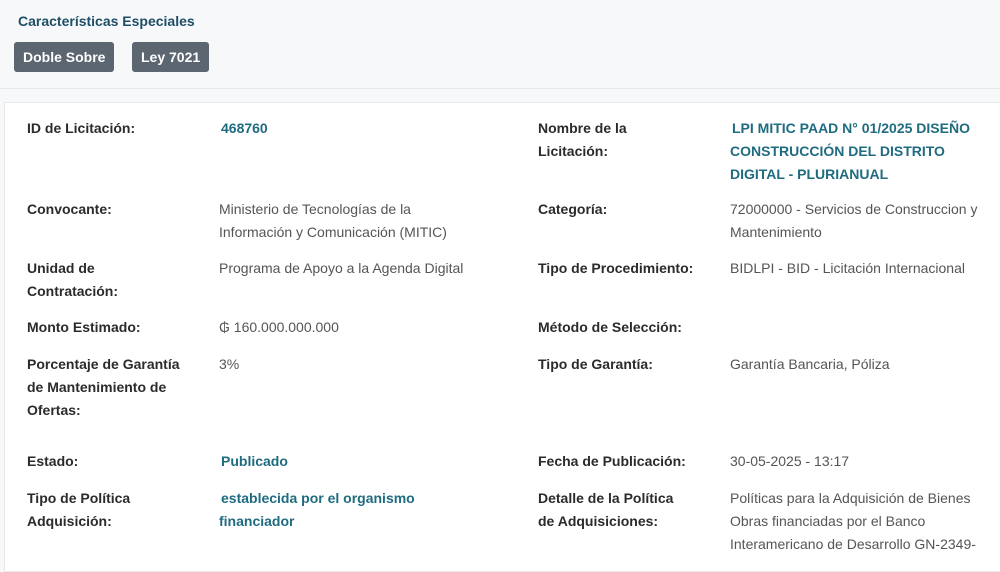 Image resolution: width=1000 pixels, height=572 pixels. What do you see at coordinates (573, 209) in the screenshot?
I see `categoria-label: Categoría:` at bounding box center [573, 209].